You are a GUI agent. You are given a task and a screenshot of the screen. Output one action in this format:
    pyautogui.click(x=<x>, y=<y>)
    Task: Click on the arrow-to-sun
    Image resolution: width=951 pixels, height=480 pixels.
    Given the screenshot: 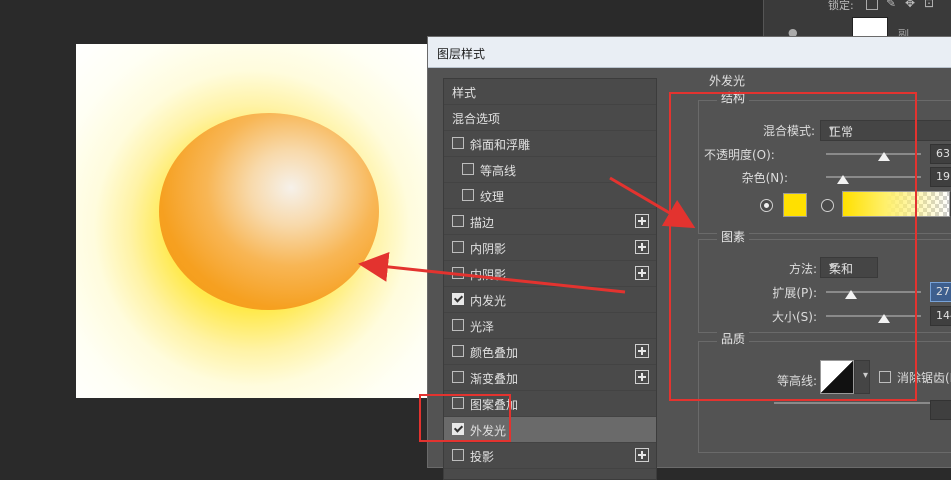 What is the action you would take?
    pyautogui.click(x=492, y=272)
    